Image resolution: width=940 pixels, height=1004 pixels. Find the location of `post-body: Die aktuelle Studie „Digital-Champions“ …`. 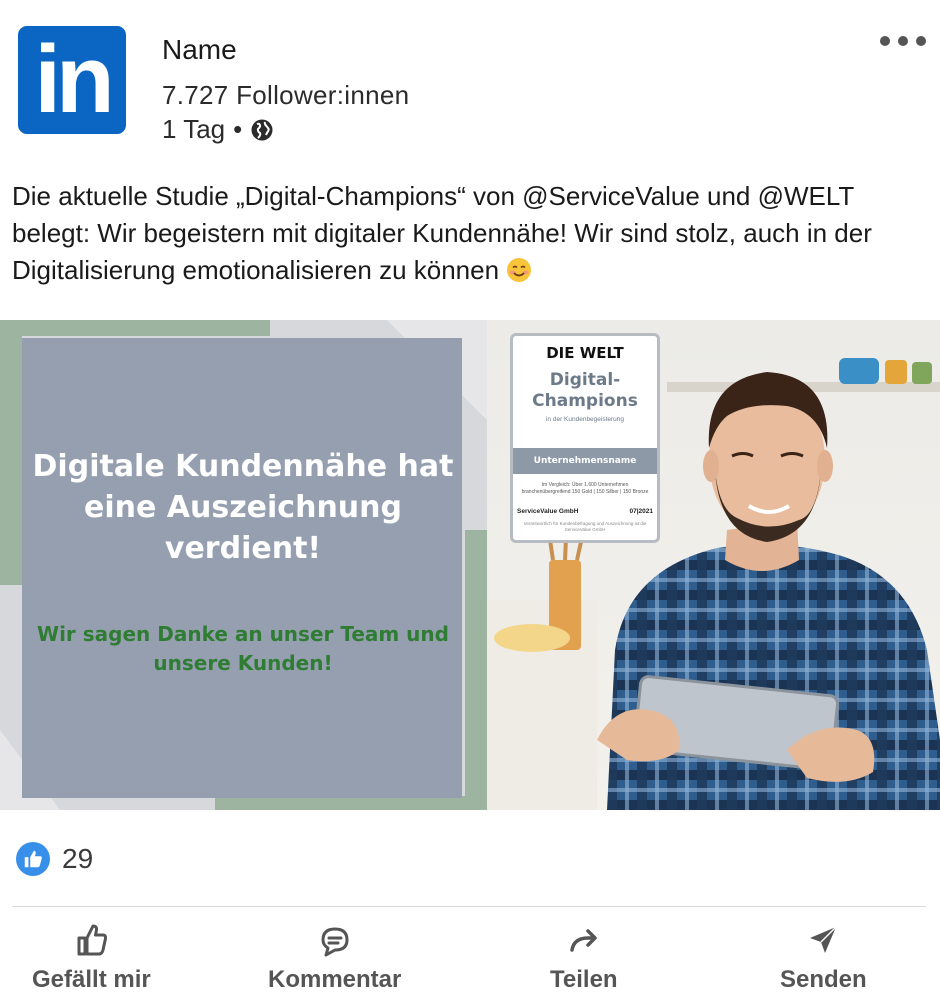

post-body: Die aktuelle Studie „Digital-Champions“ … is located at coordinates (442, 233).